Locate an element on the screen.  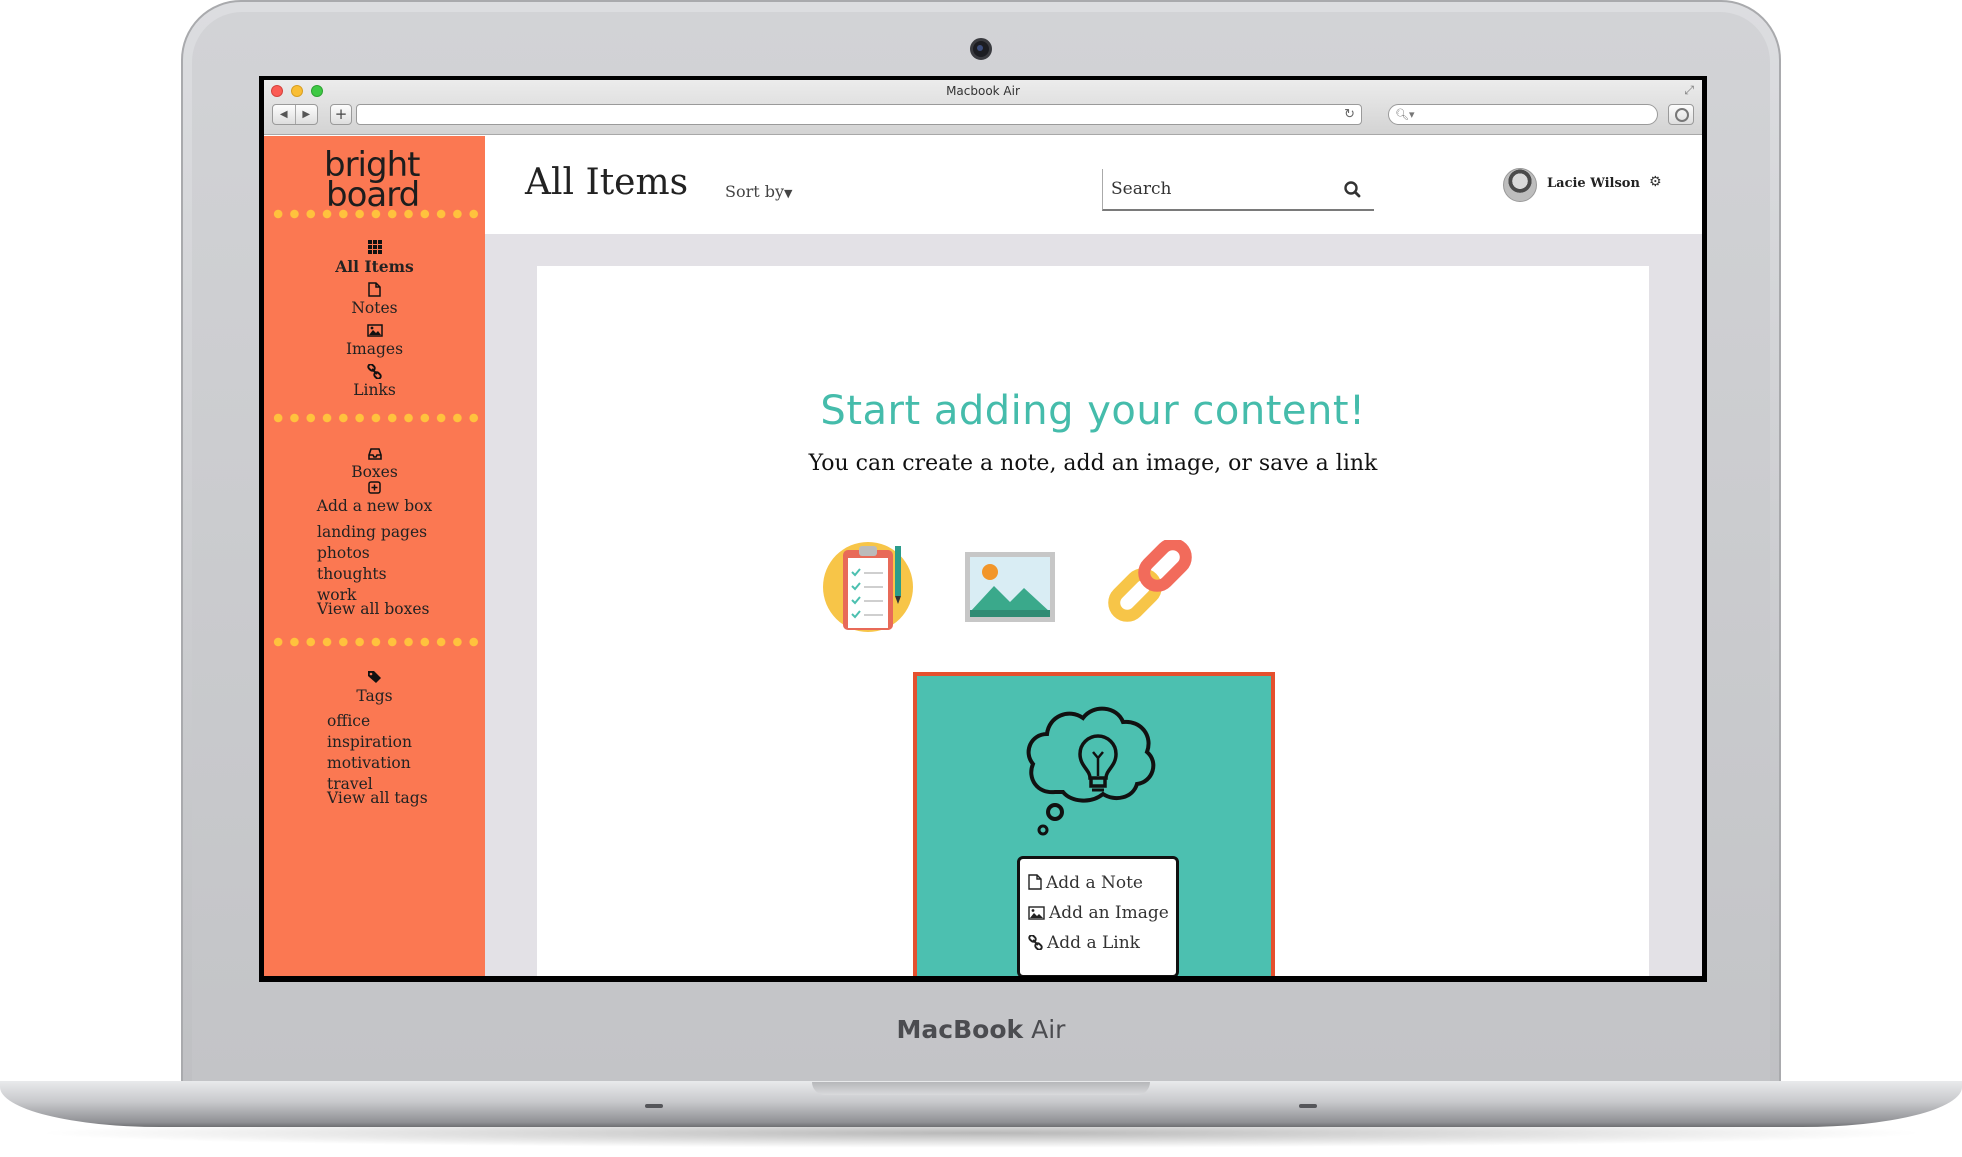
box-list: landing pages photos thoughts work is located at coordinates (372, 564).